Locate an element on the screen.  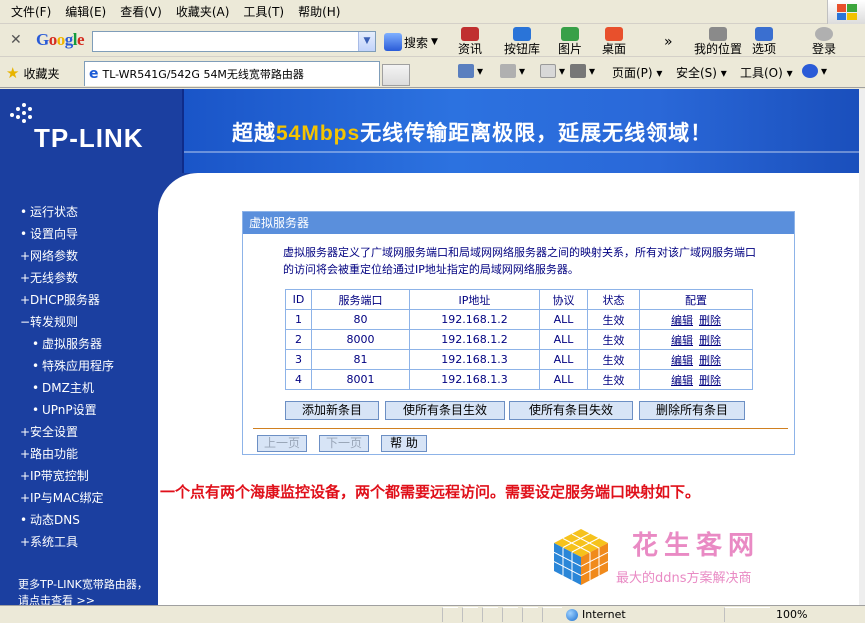
sidebar-item: • 虚拟服务器 is located at coordinates (79, 344).